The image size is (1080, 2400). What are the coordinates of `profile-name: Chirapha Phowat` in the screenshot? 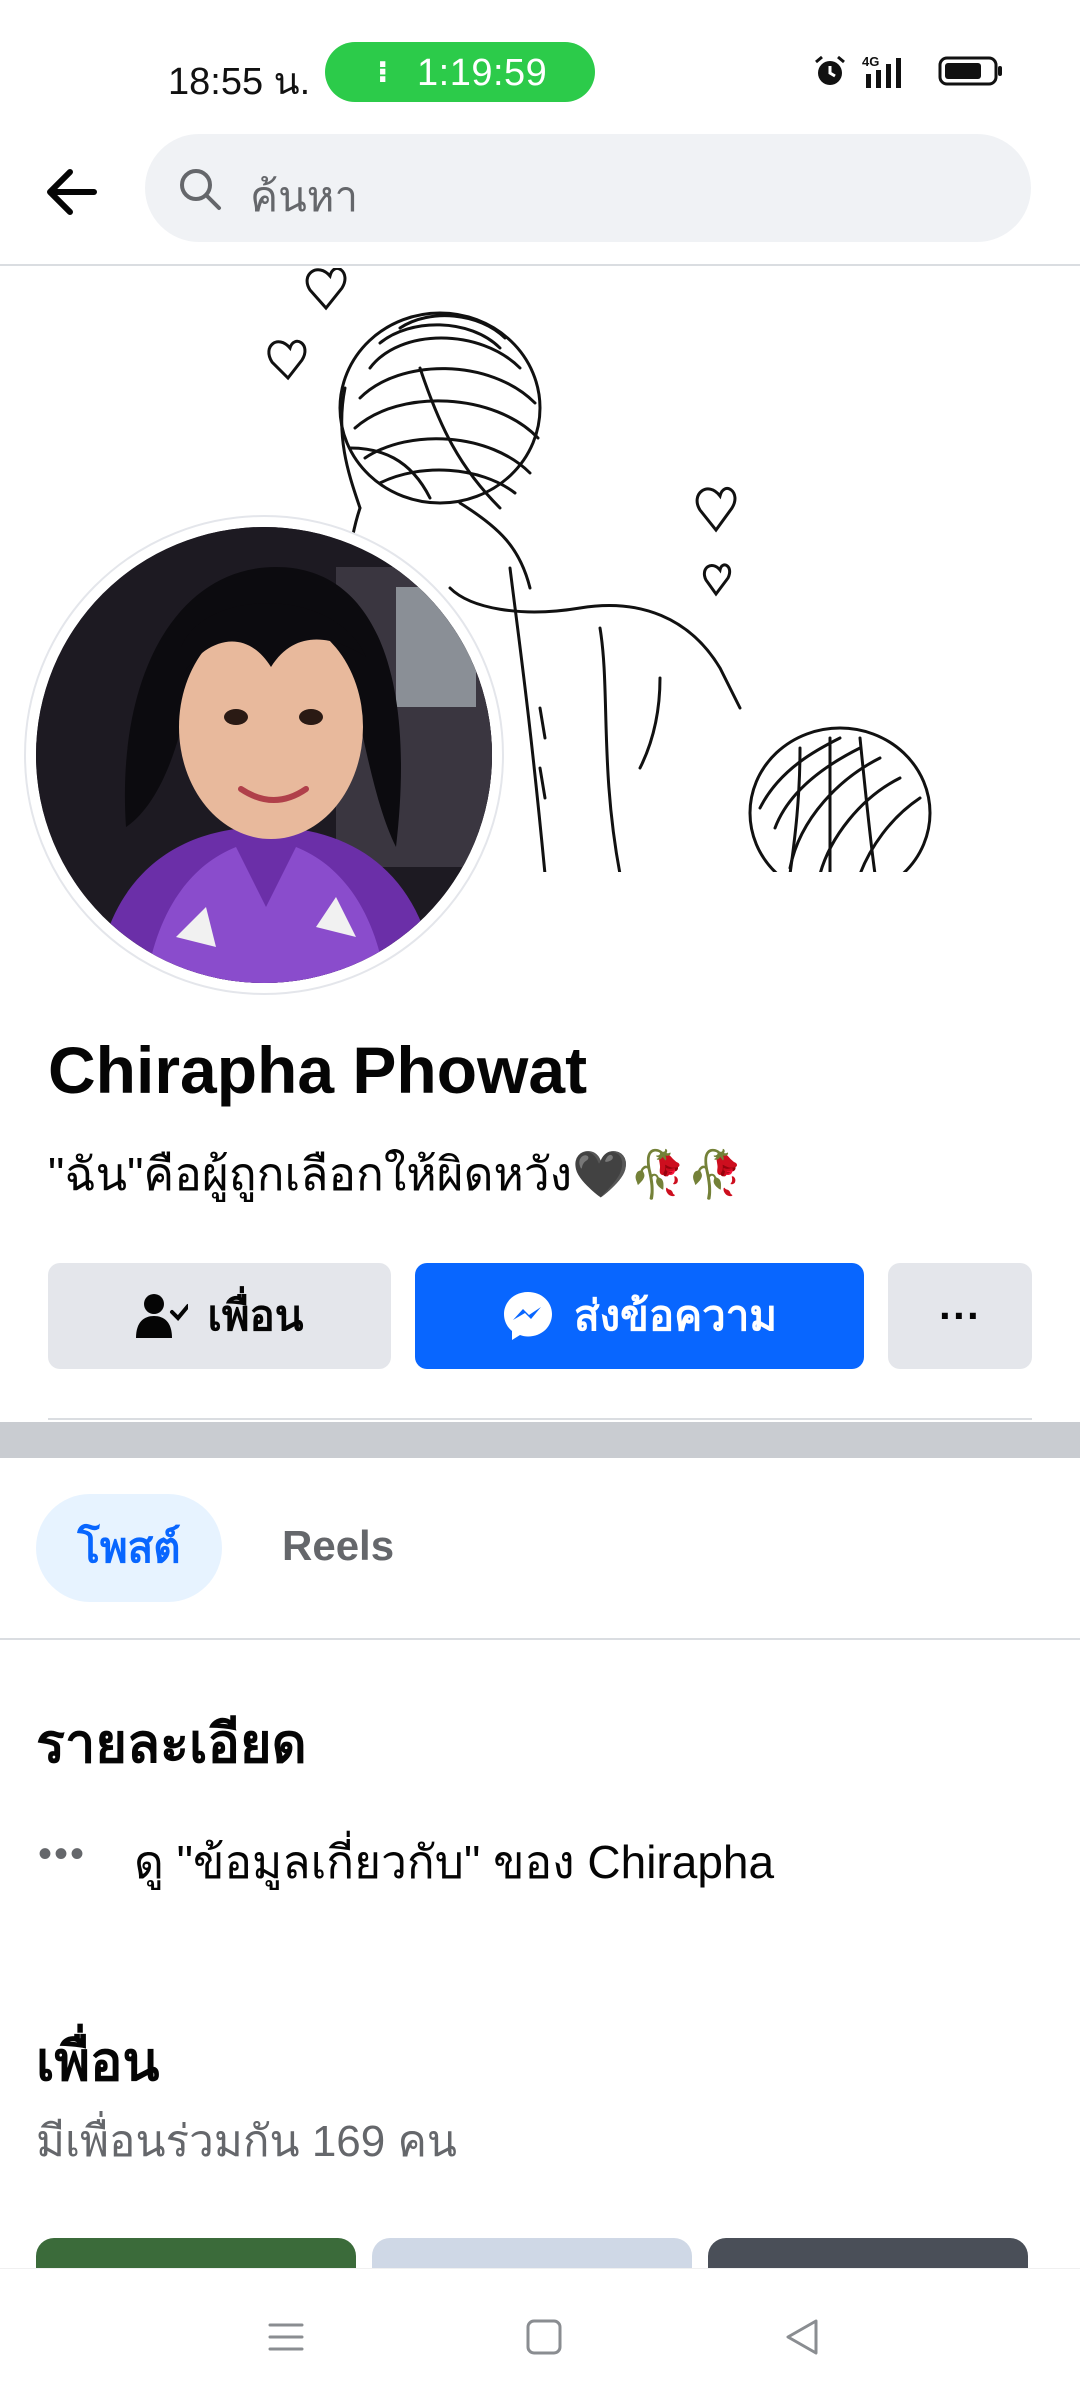 It's located at (318, 1070).